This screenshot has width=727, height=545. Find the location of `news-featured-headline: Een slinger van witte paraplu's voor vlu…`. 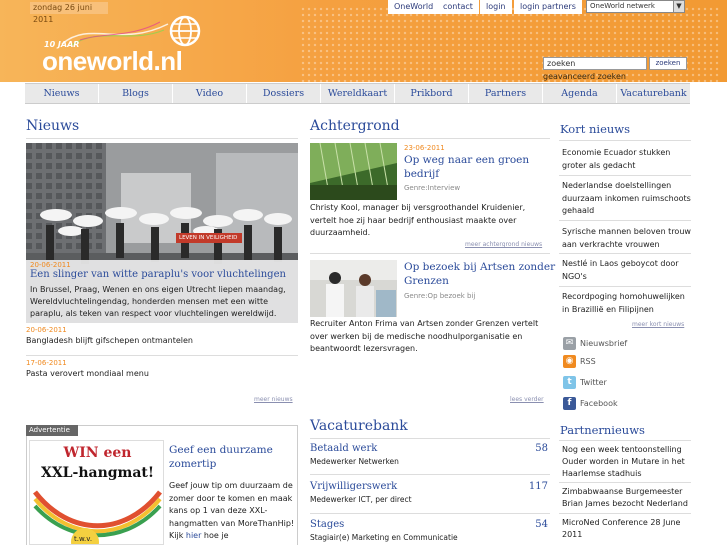

news-featured-headline: Een slinger van witte paraplu's voor vlu… is located at coordinates (162, 274).